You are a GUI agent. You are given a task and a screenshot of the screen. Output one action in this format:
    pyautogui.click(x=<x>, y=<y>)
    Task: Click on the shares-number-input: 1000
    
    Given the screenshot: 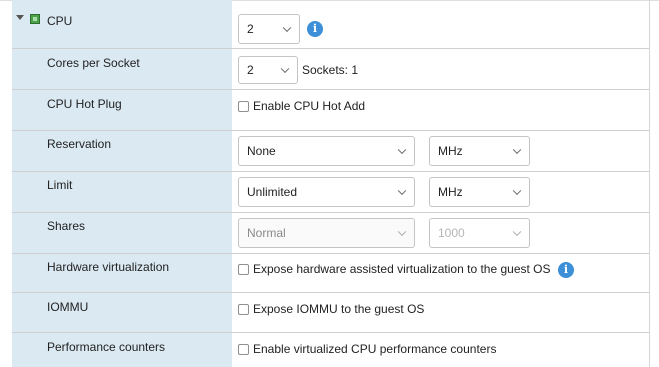 What is the action you would take?
    pyautogui.click(x=479, y=233)
    